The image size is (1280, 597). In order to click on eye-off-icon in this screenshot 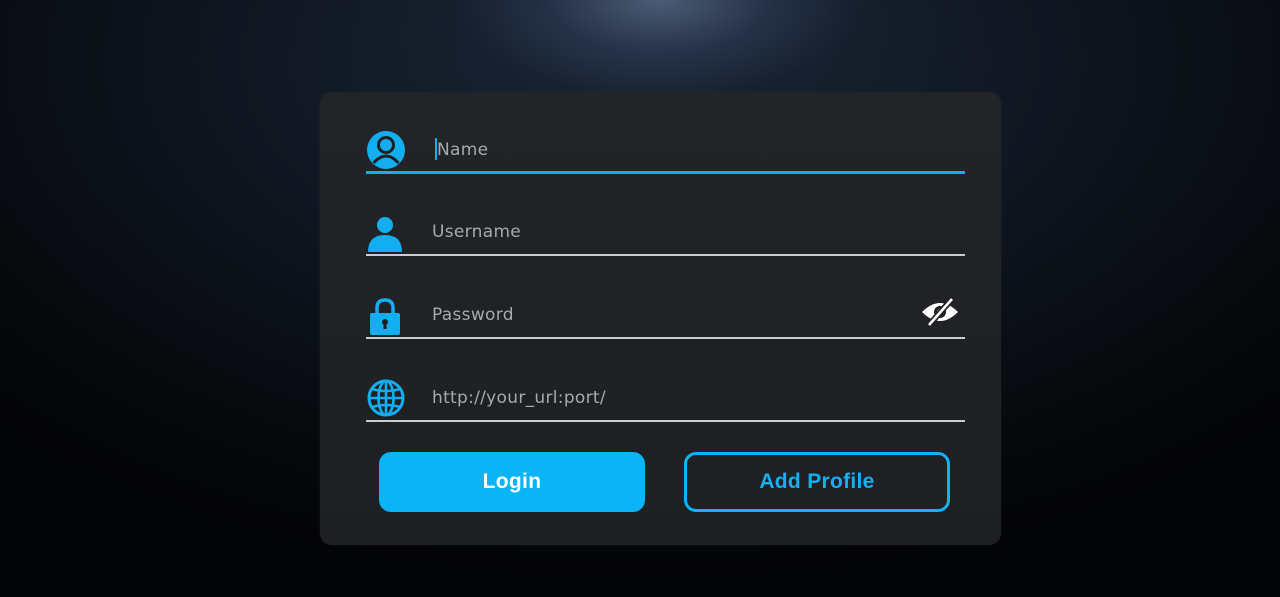, I will do `click(940, 312)`.